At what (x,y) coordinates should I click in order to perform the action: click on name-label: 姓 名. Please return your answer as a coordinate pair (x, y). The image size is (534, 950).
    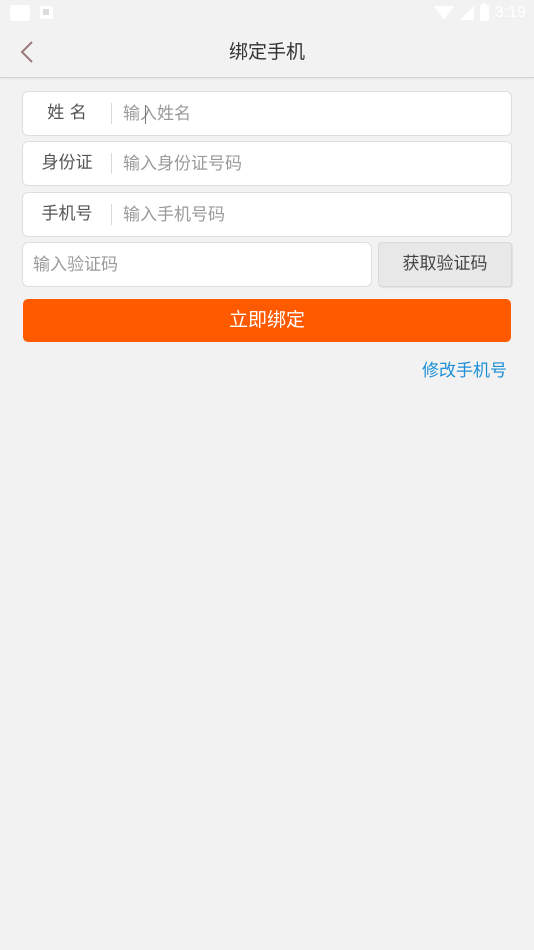
    Looking at the image, I should click on (67, 113).